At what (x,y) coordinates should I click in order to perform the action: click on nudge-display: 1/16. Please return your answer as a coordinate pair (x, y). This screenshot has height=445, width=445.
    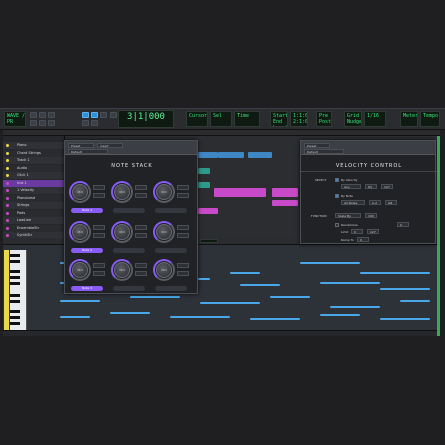
    Looking at the image, I should click on (375, 119).